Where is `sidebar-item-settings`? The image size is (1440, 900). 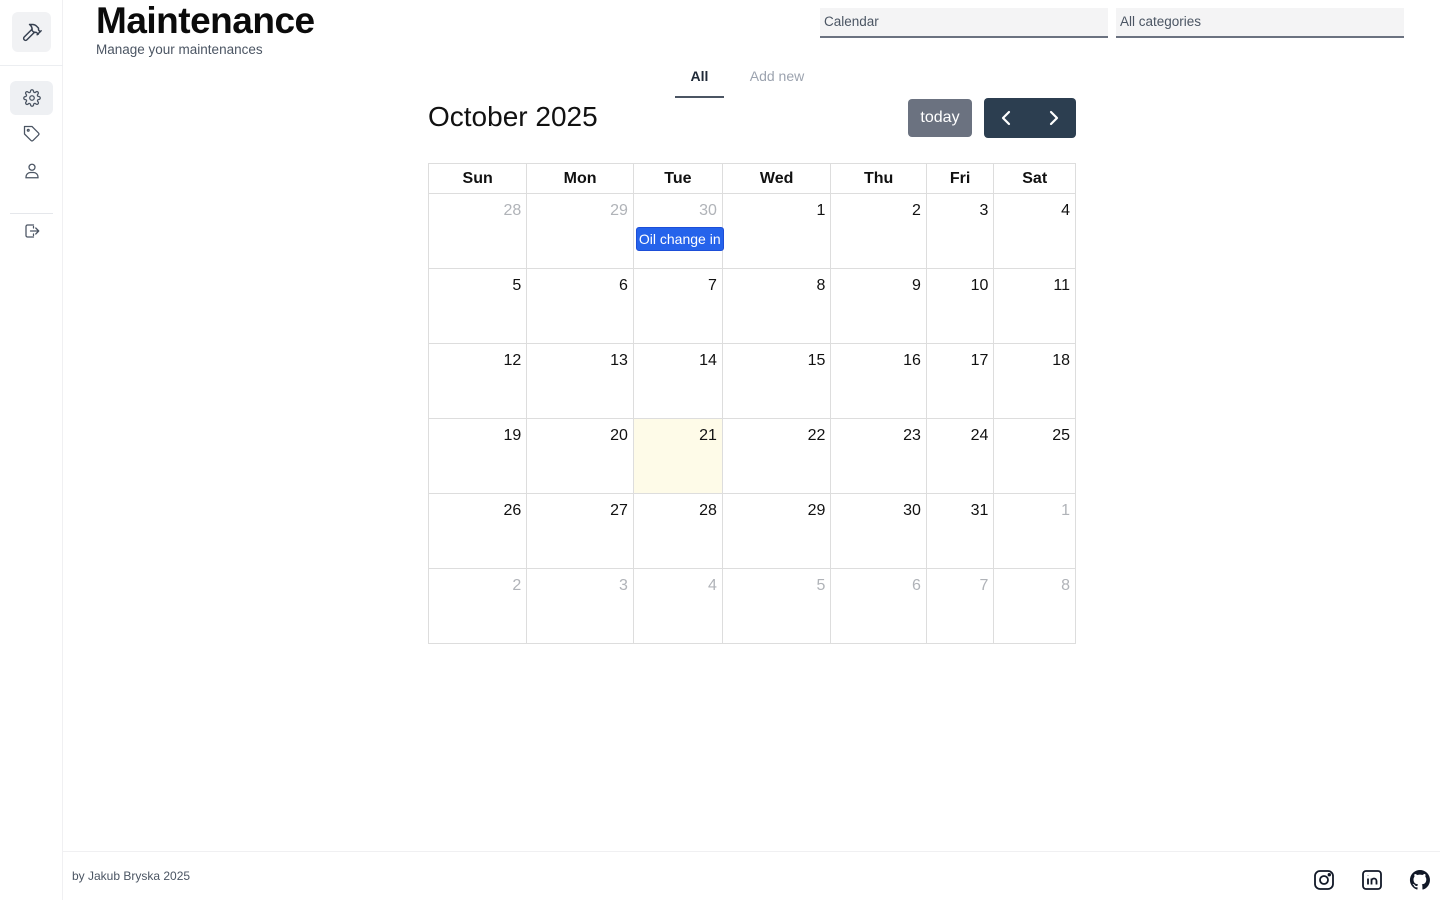 sidebar-item-settings is located at coordinates (31, 98).